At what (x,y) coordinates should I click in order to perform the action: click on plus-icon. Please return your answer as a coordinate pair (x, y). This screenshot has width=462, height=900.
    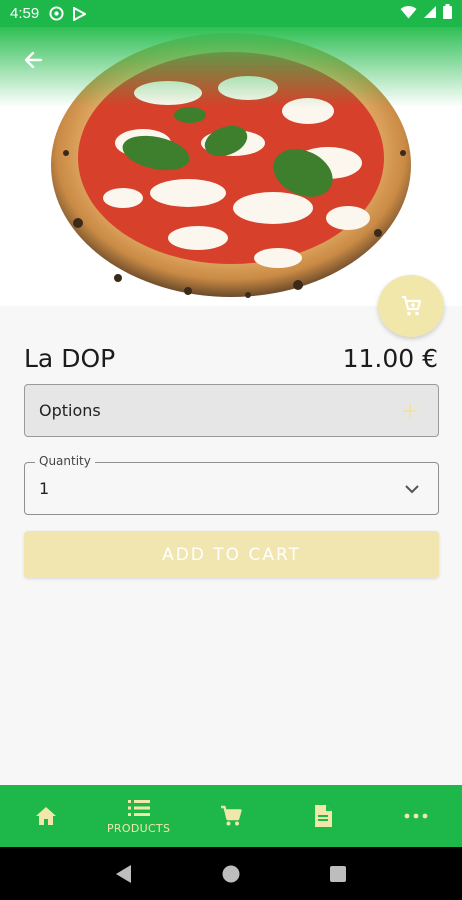
    Looking at the image, I should click on (410, 411).